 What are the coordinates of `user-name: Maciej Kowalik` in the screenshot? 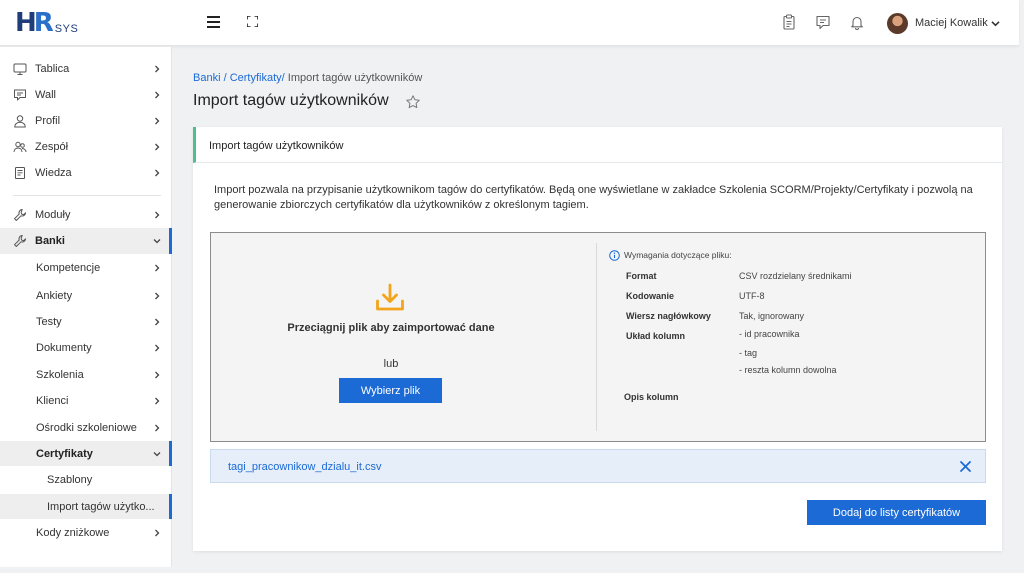 It's located at (951, 23).